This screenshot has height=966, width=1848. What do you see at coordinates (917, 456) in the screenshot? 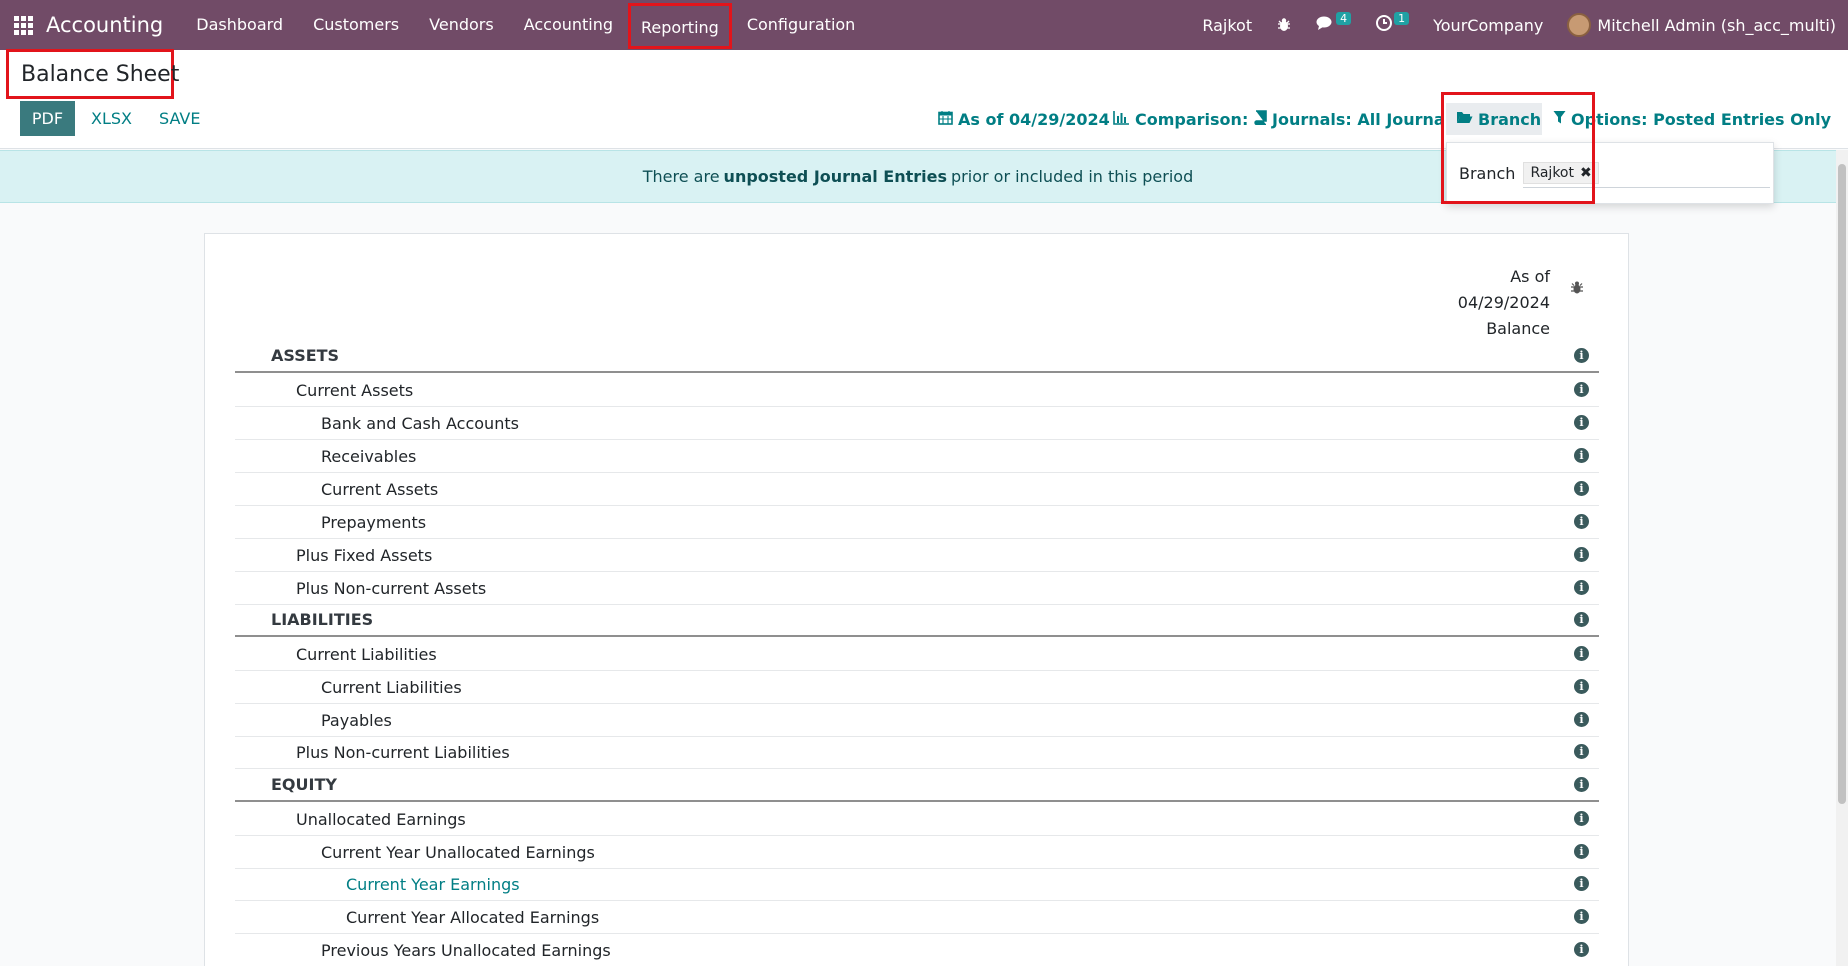
I see `report-line: Receivables i` at bounding box center [917, 456].